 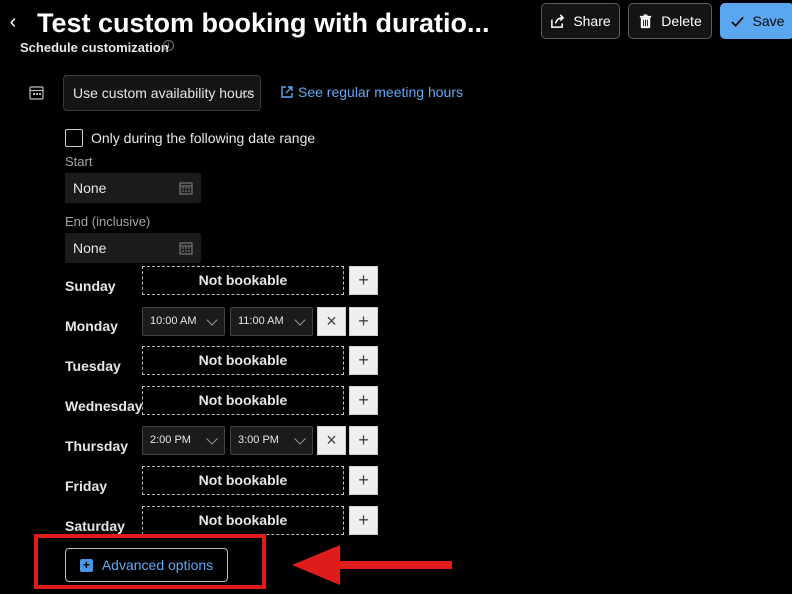 I want to click on availability-value: Use custom availability hours, so click(x=164, y=93).